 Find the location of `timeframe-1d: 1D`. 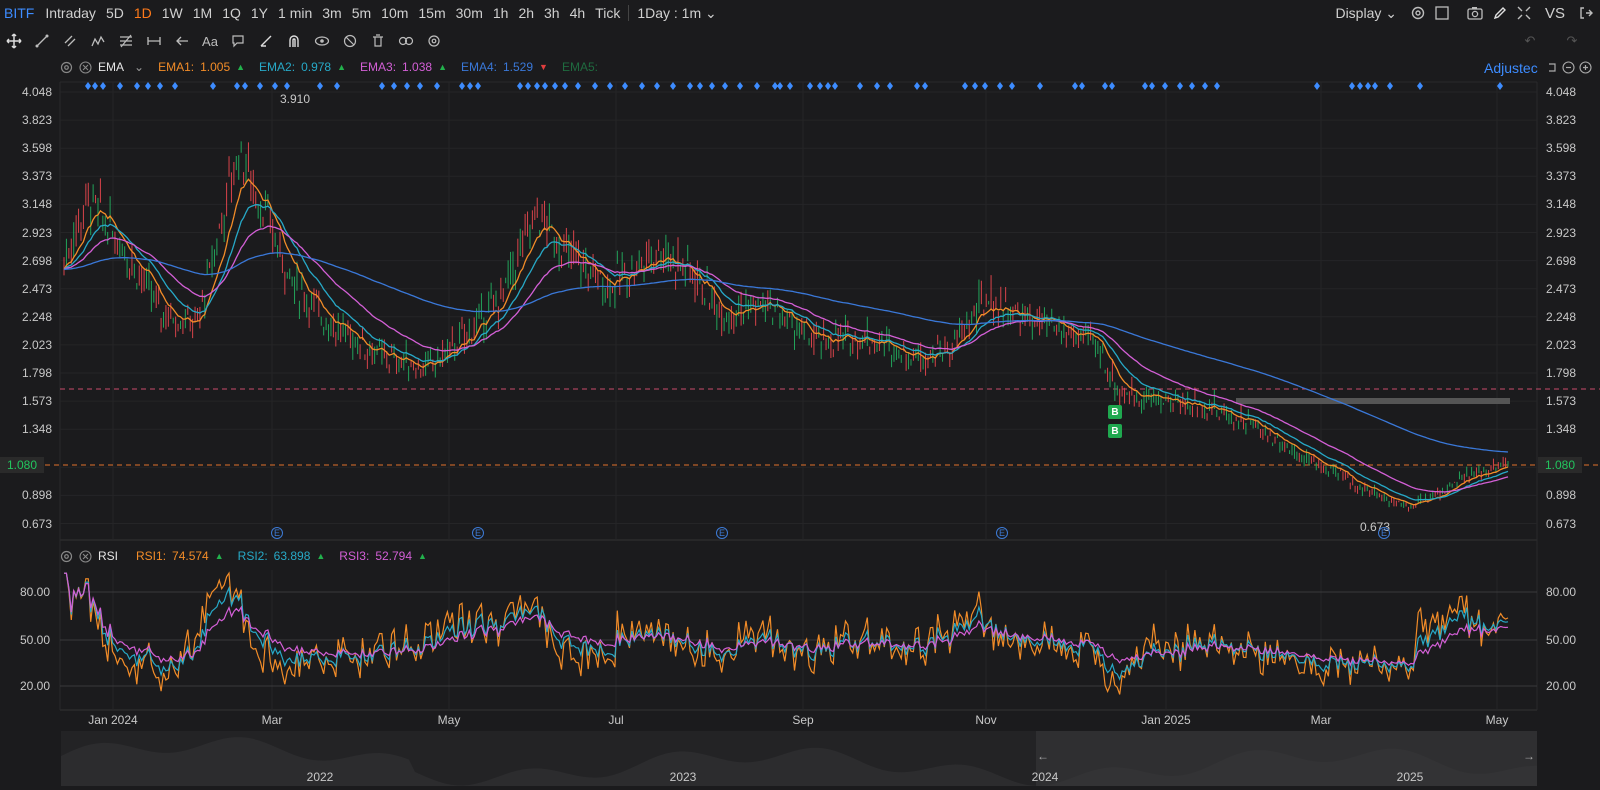

timeframe-1d: 1D is located at coordinates (143, 13).